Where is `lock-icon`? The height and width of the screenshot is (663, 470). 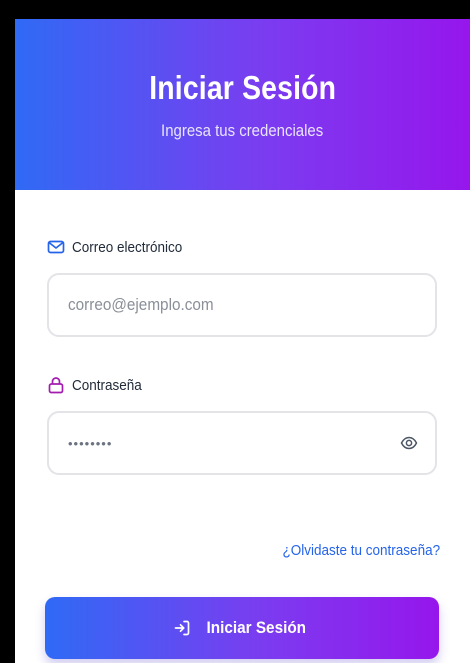 lock-icon is located at coordinates (56, 385).